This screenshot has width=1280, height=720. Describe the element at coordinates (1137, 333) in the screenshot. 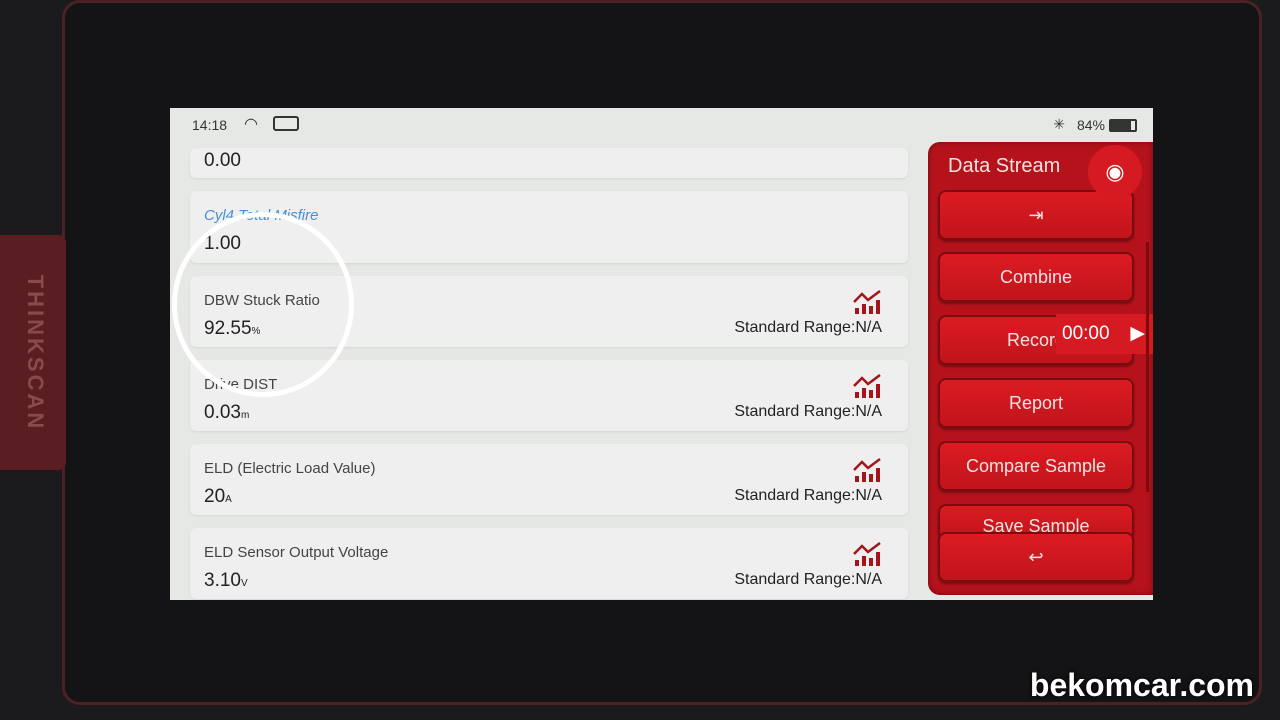

I see `play-icon: ▶` at that location.